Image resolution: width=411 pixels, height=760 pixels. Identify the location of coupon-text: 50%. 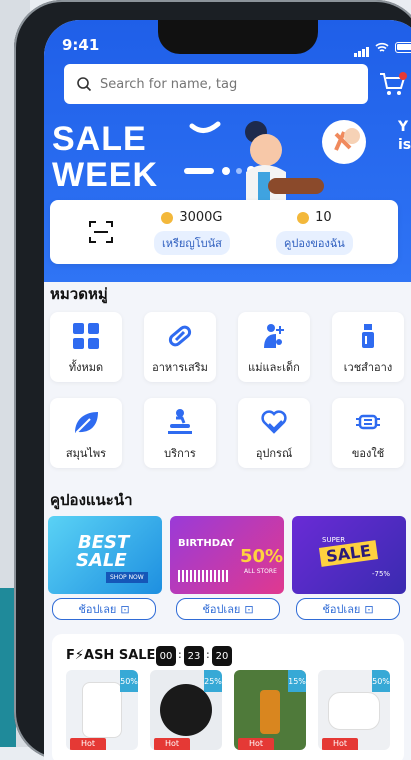
(262, 556).